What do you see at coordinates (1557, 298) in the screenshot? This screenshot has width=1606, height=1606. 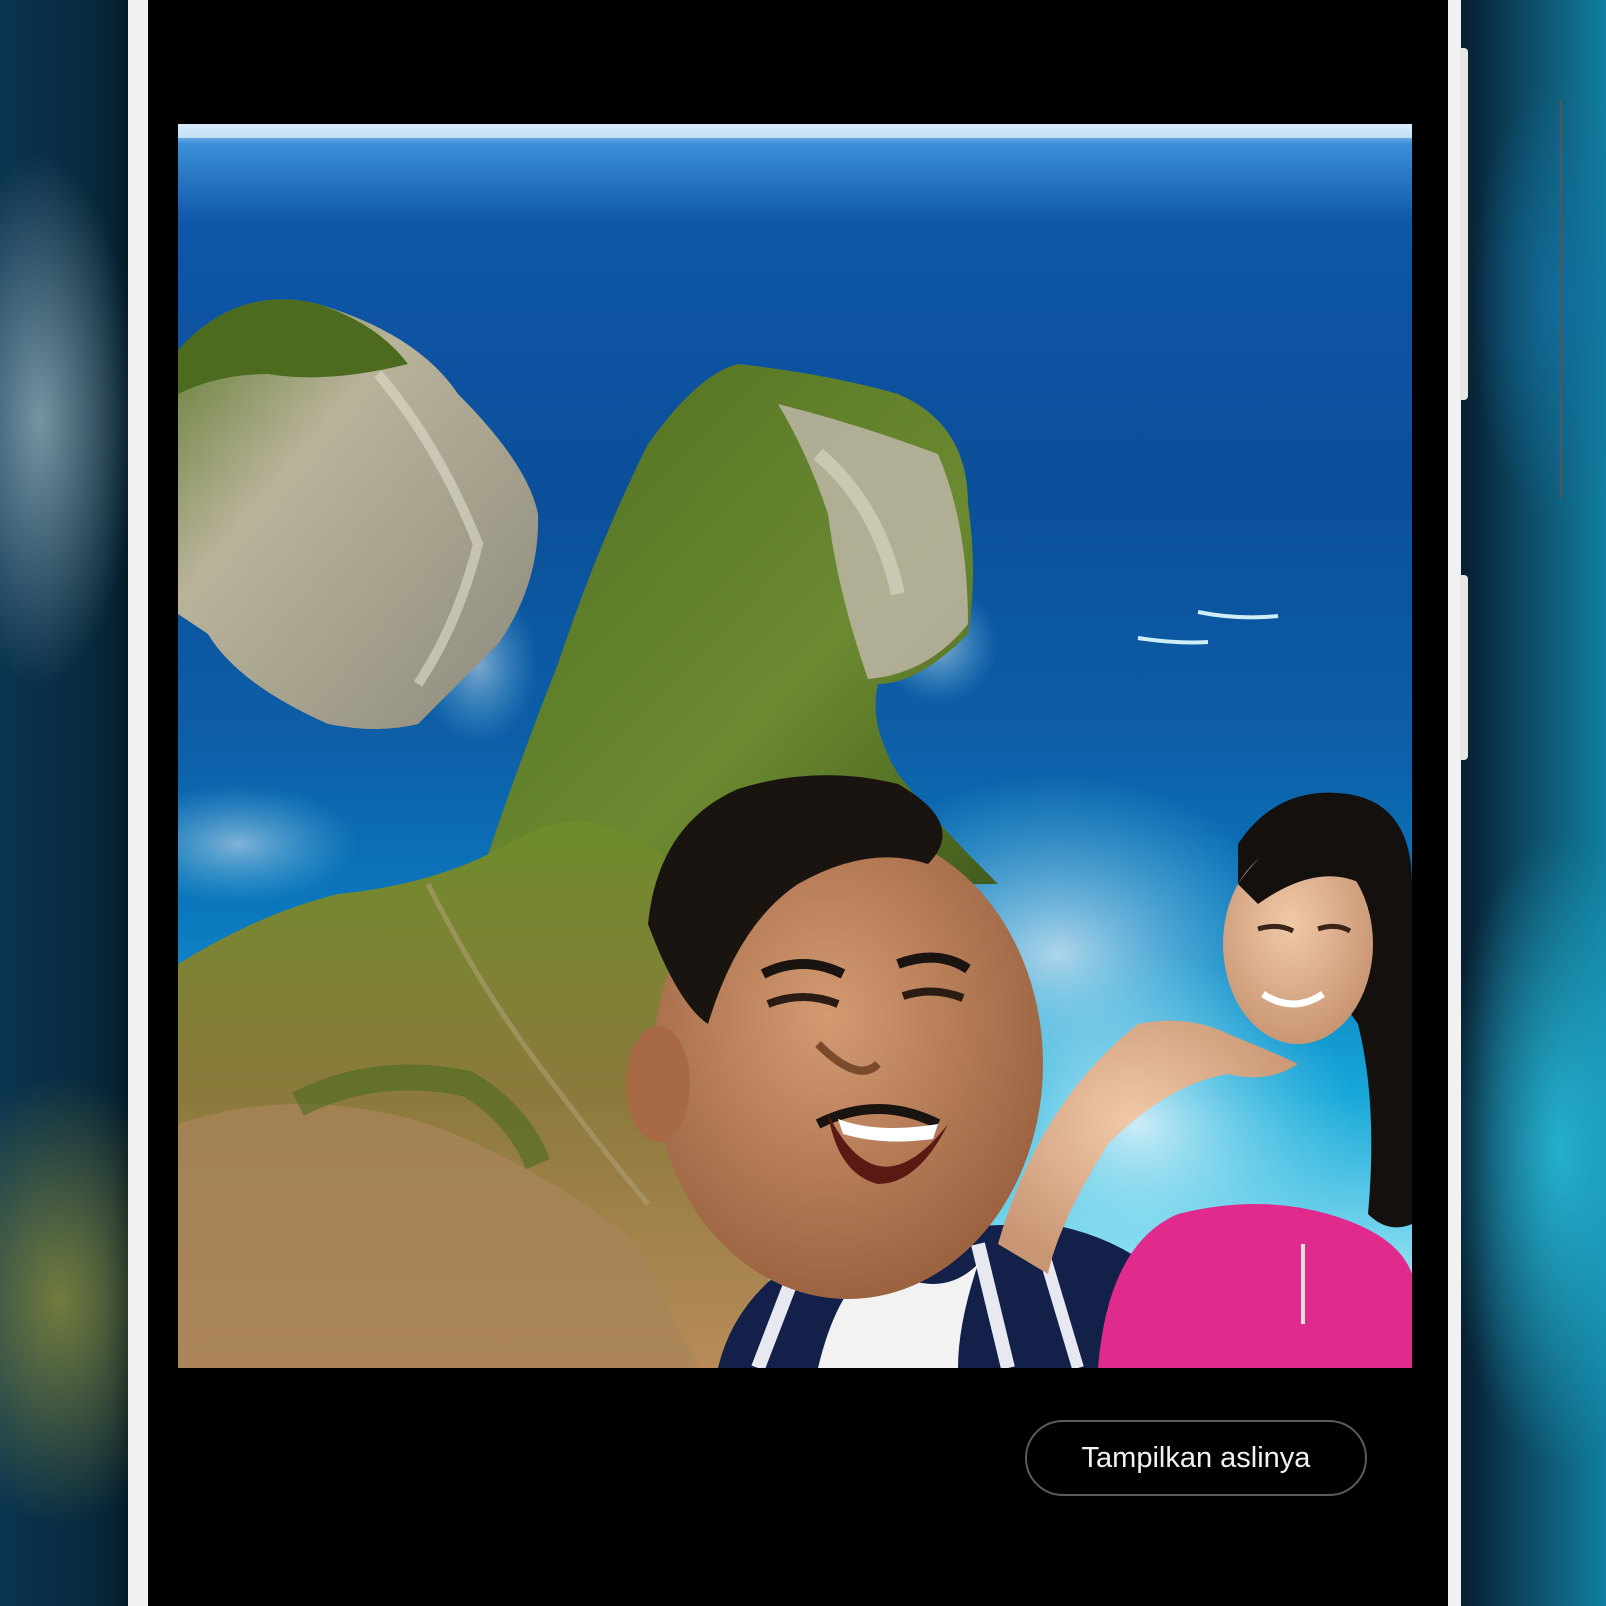 I see `screen-edge` at bounding box center [1557, 298].